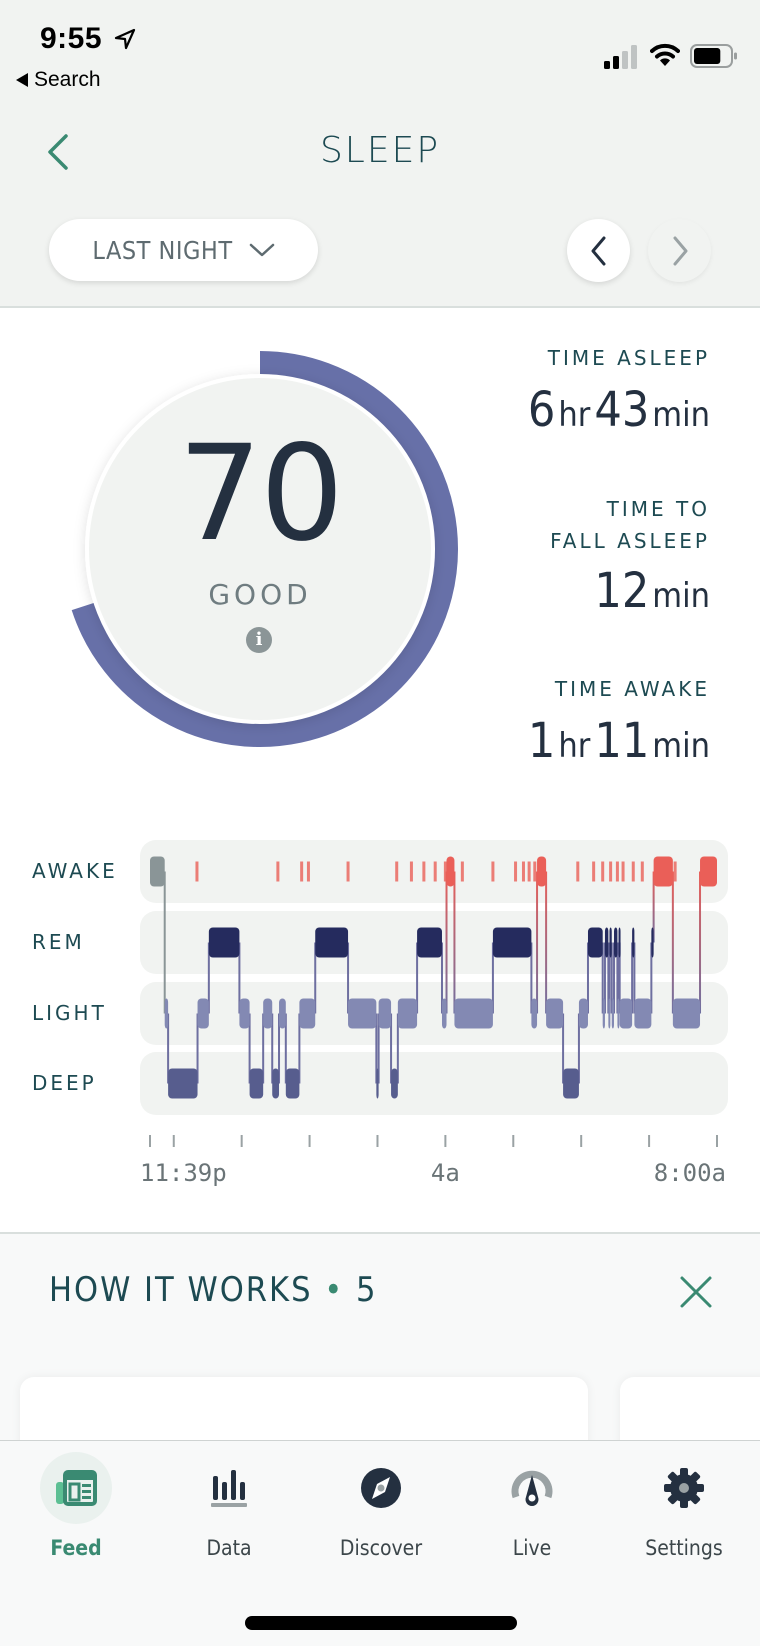 The image size is (760, 1646). What do you see at coordinates (630, 525) in the screenshot?
I see `time-to-fall-asleep-label: TIME TO FALL ASLEEP` at bounding box center [630, 525].